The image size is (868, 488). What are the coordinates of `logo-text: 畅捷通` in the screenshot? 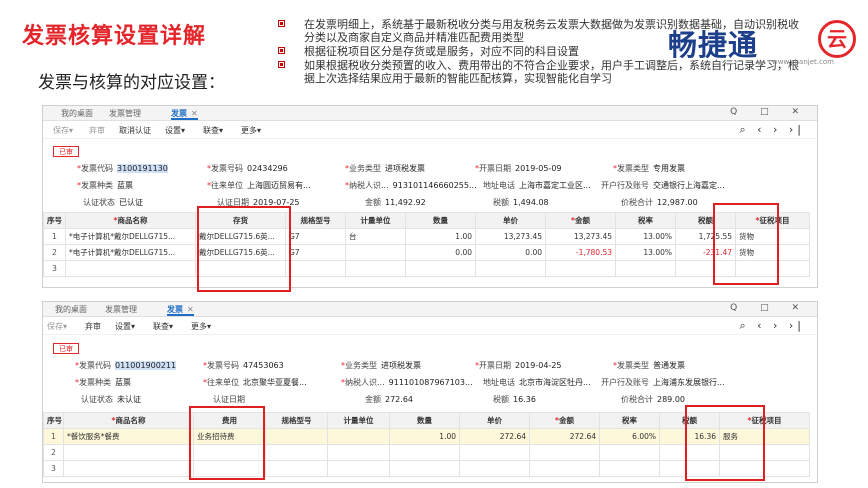 It's located at (713, 45).